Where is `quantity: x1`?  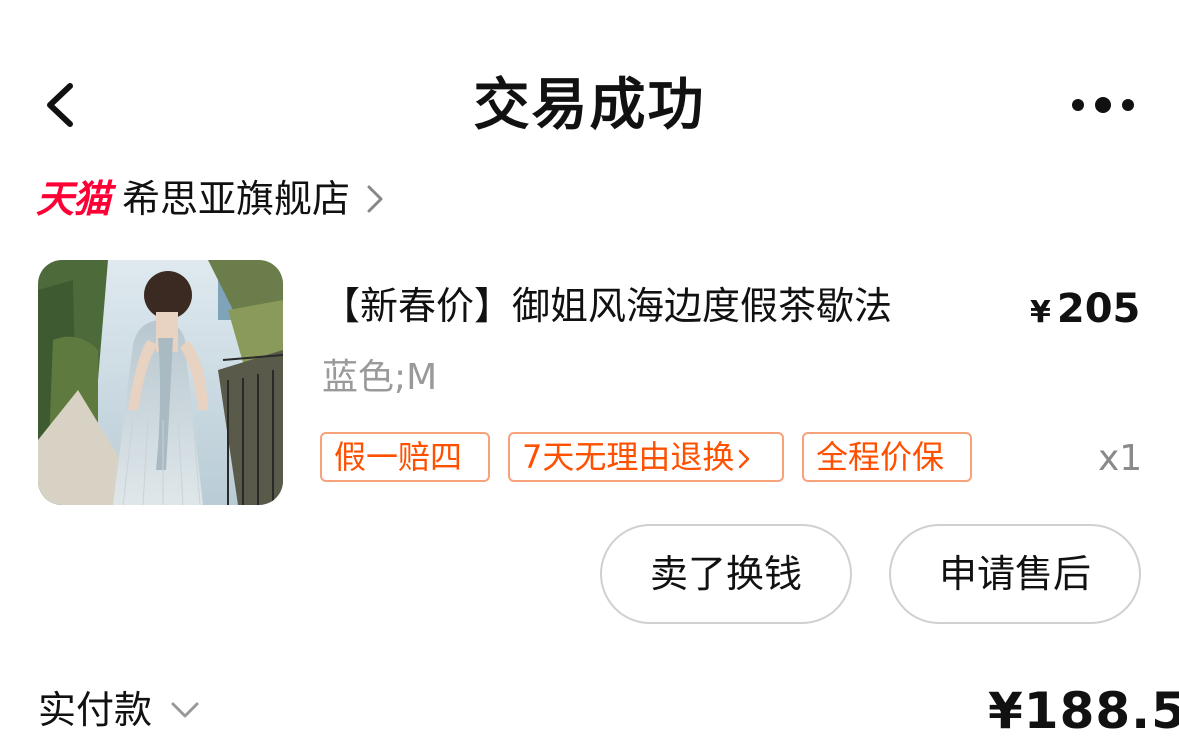
quantity: x1 is located at coordinates (1120, 458).